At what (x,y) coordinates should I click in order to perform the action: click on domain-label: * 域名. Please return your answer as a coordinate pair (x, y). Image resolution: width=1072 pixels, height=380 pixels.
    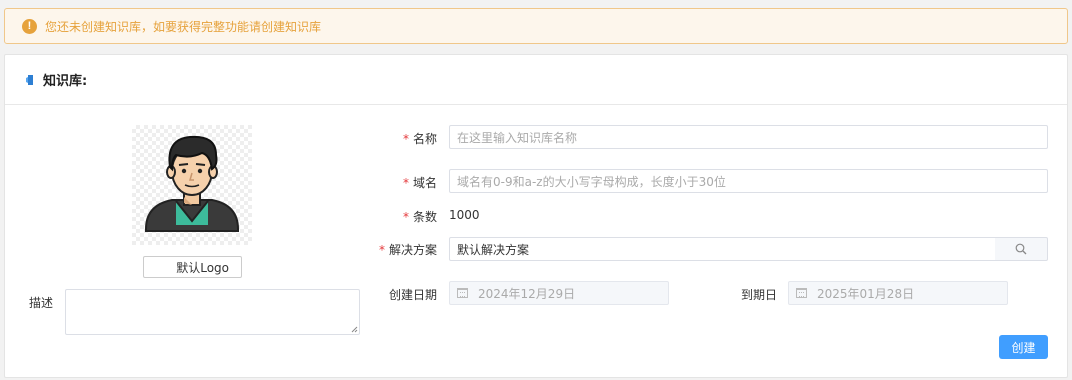
    Looking at the image, I should click on (419, 183).